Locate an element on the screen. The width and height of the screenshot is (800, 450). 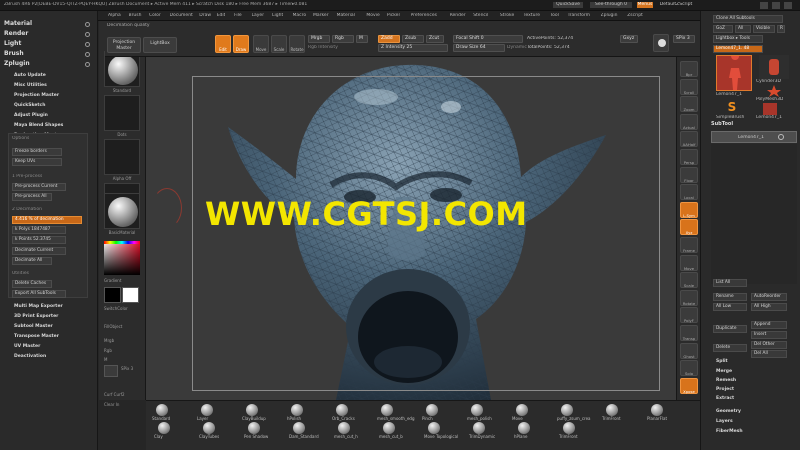
view-ghost-icon: Ghost is located at coordinates (689, 350).